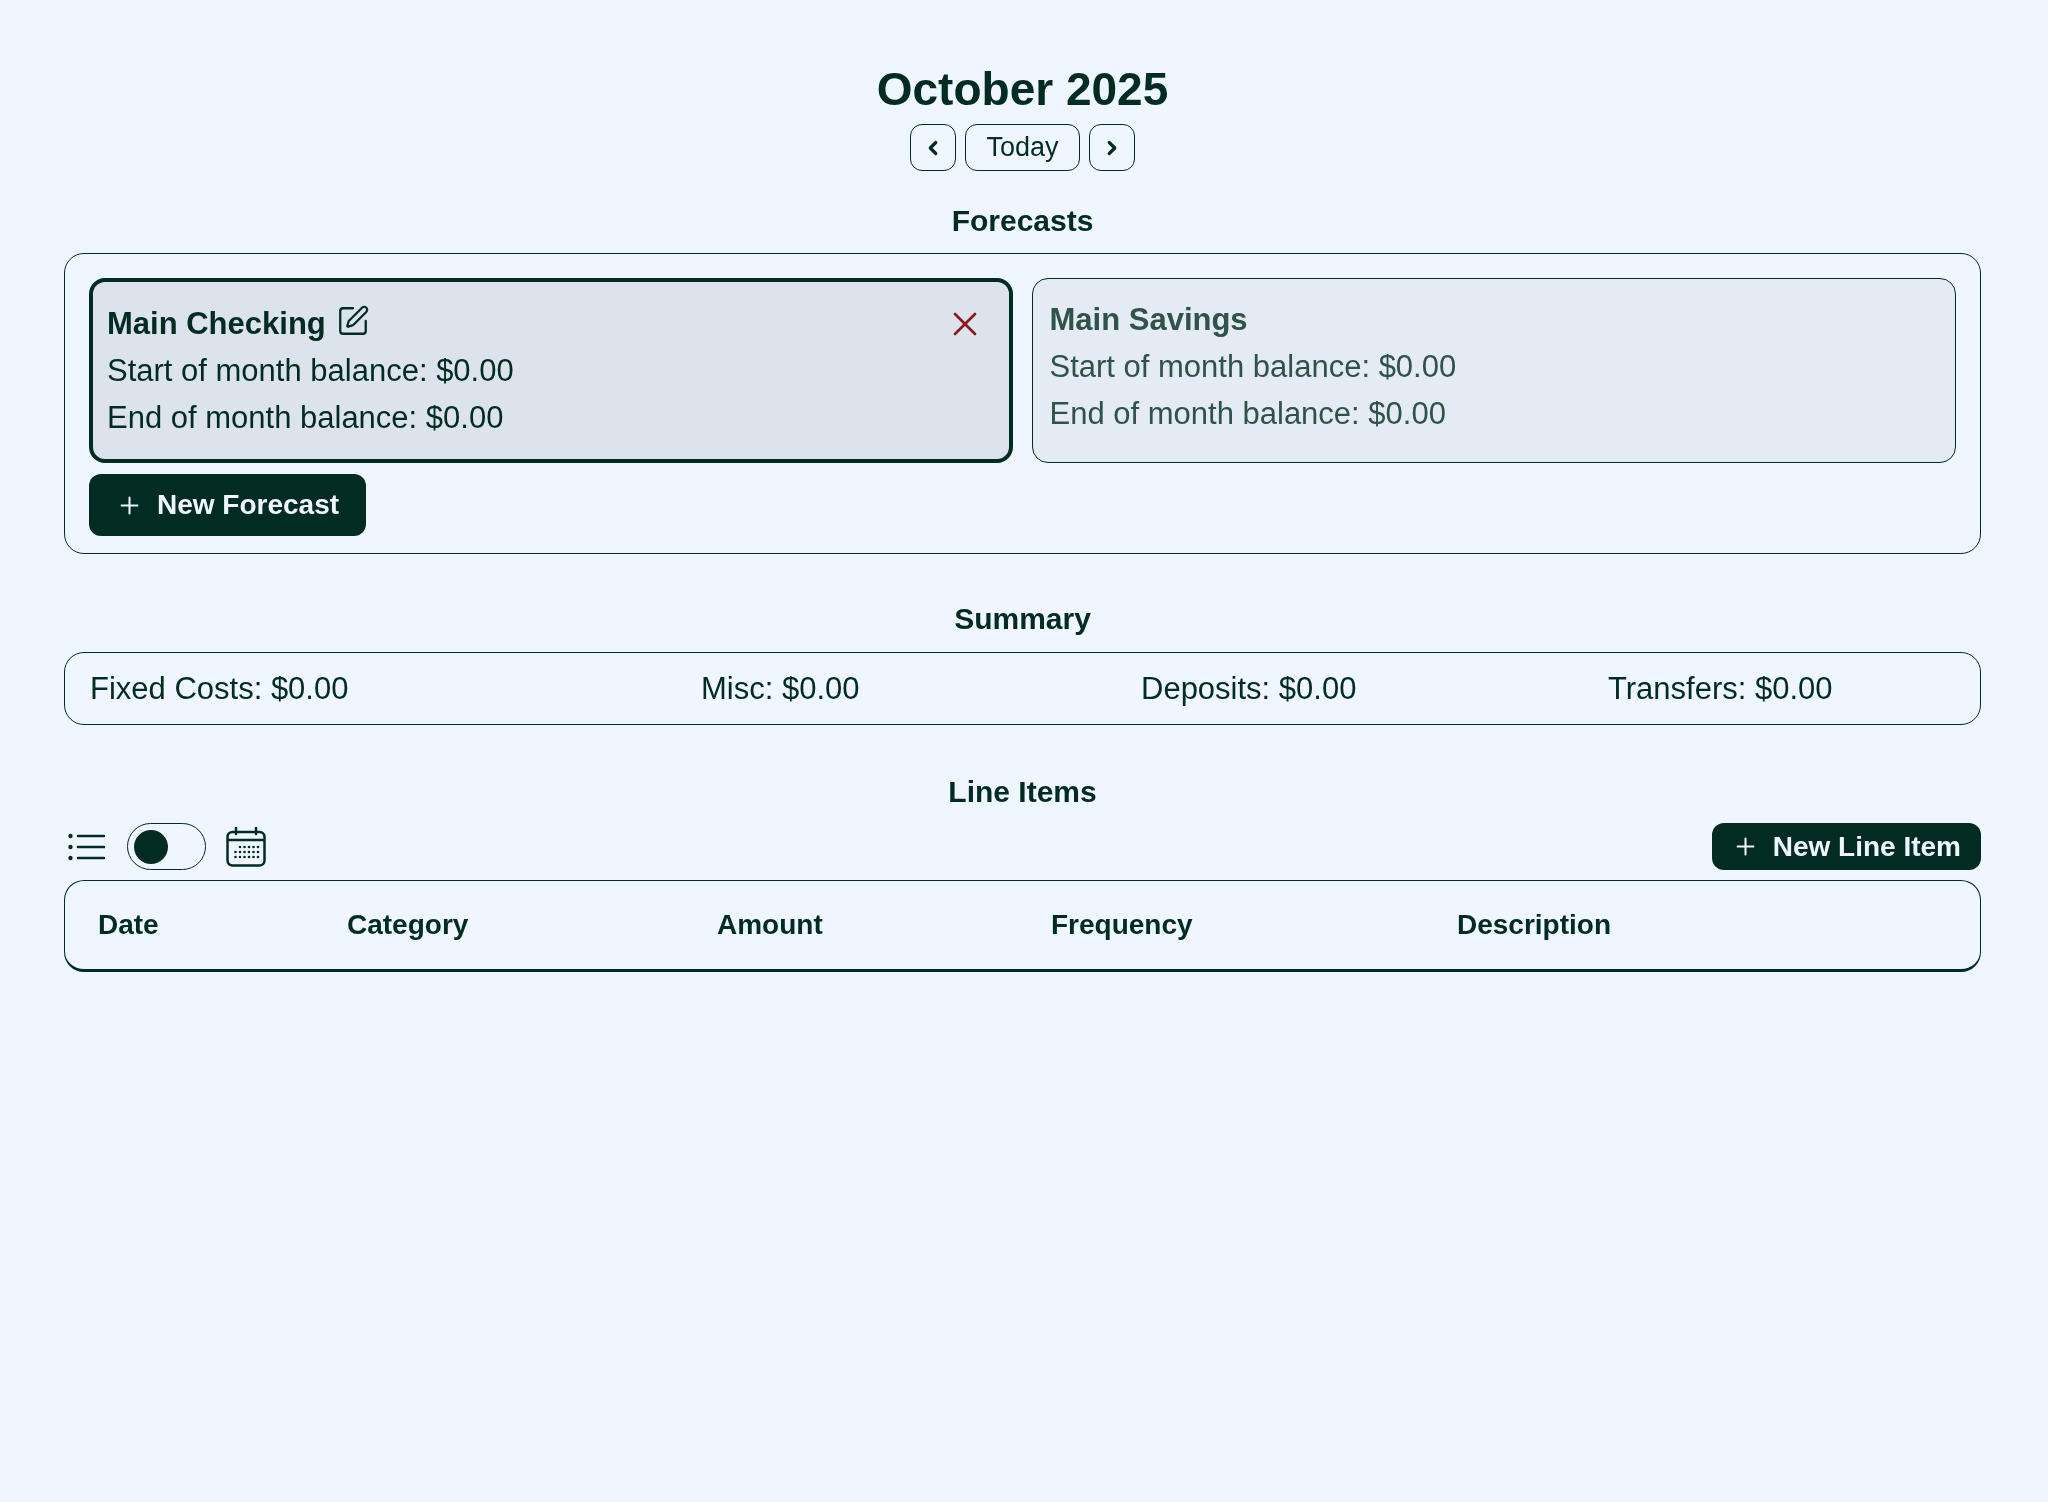 The height and width of the screenshot is (1502, 2048). What do you see at coordinates (220, 688) in the screenshot?
I see `summary-total: Fixed Costs: $0.00` at bounding box center [220, 688].